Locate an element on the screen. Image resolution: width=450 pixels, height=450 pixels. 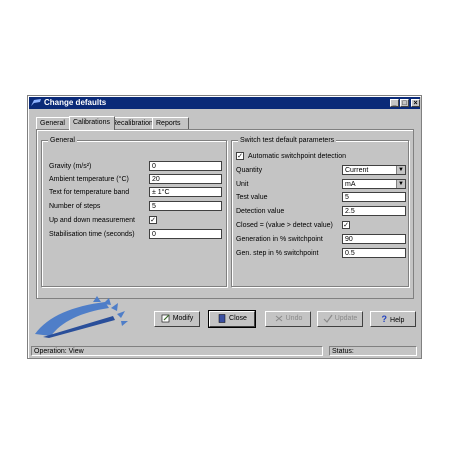
maximize-button: □ is located at coordinates (404, 103).